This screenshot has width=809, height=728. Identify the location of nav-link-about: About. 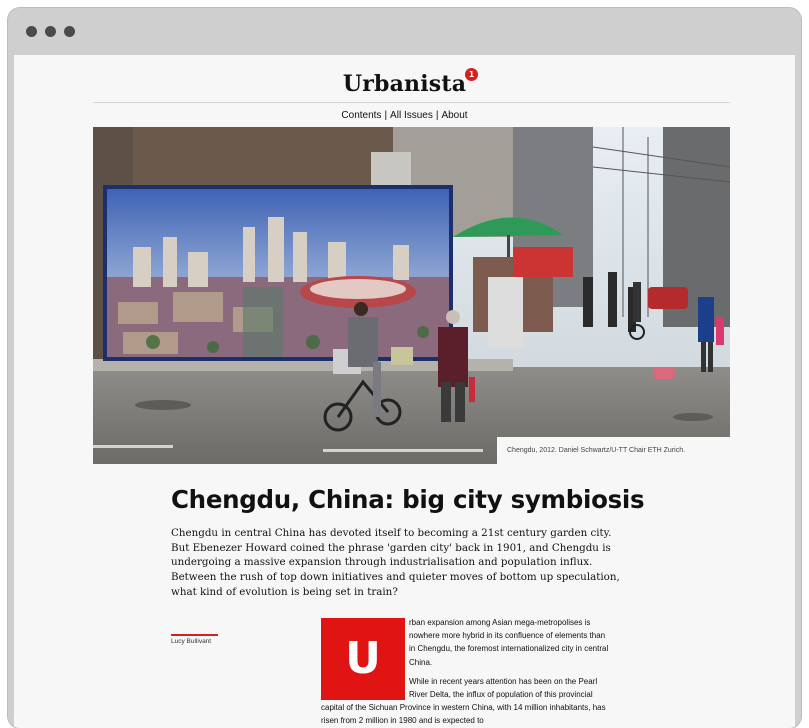
(454, 115).